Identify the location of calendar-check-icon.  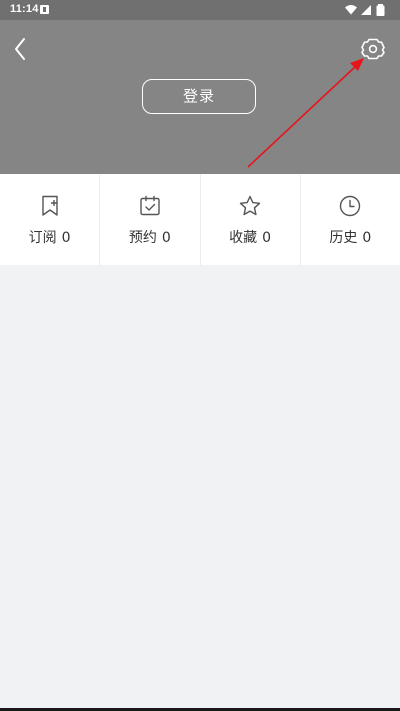
(150, 205).